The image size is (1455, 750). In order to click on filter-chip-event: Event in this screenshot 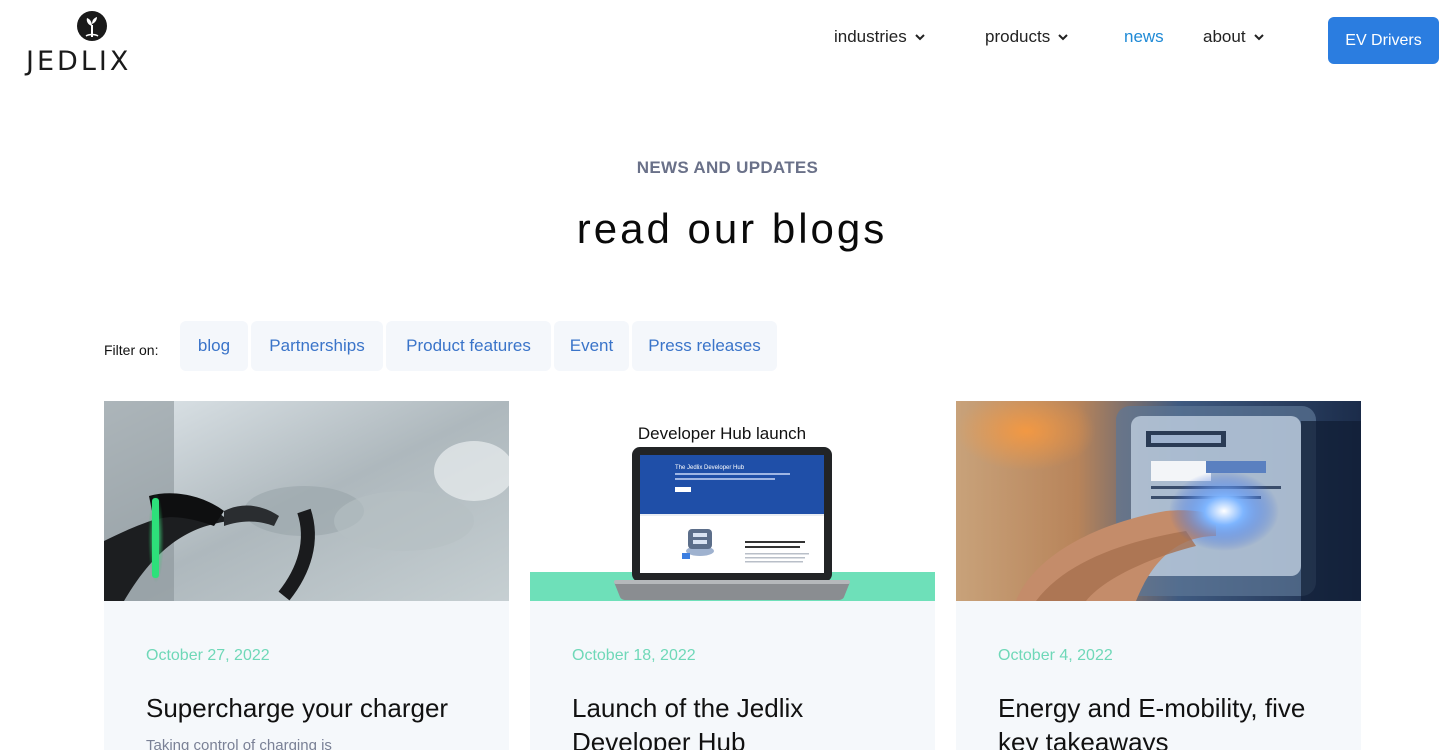, I will do `click(591, 346)`.